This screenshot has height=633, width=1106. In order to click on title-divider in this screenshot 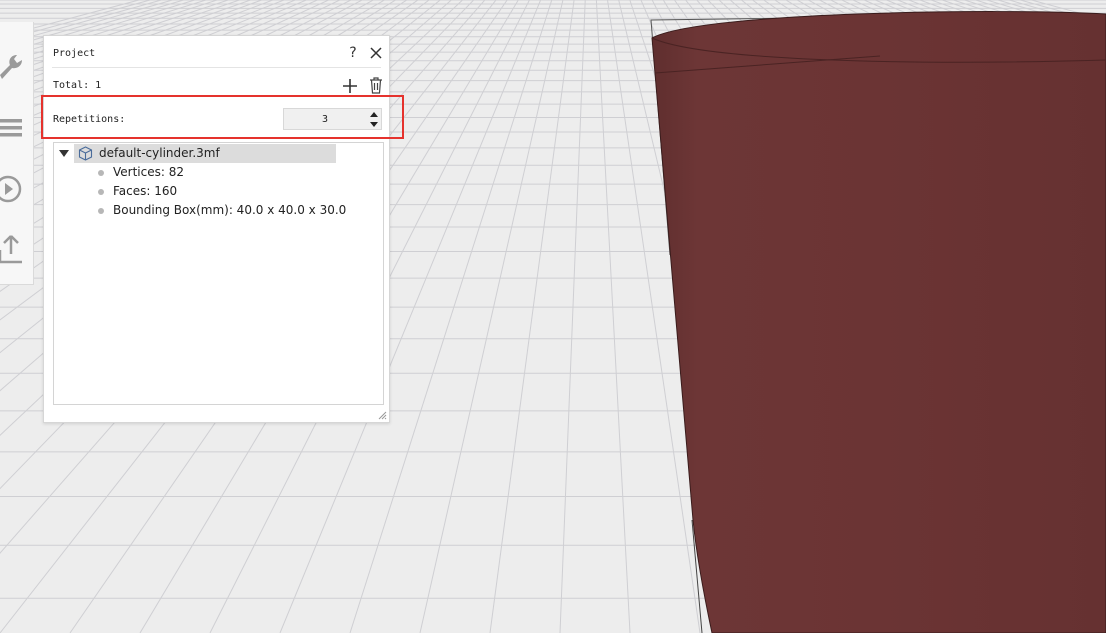, I will do `click(216, 67)`.